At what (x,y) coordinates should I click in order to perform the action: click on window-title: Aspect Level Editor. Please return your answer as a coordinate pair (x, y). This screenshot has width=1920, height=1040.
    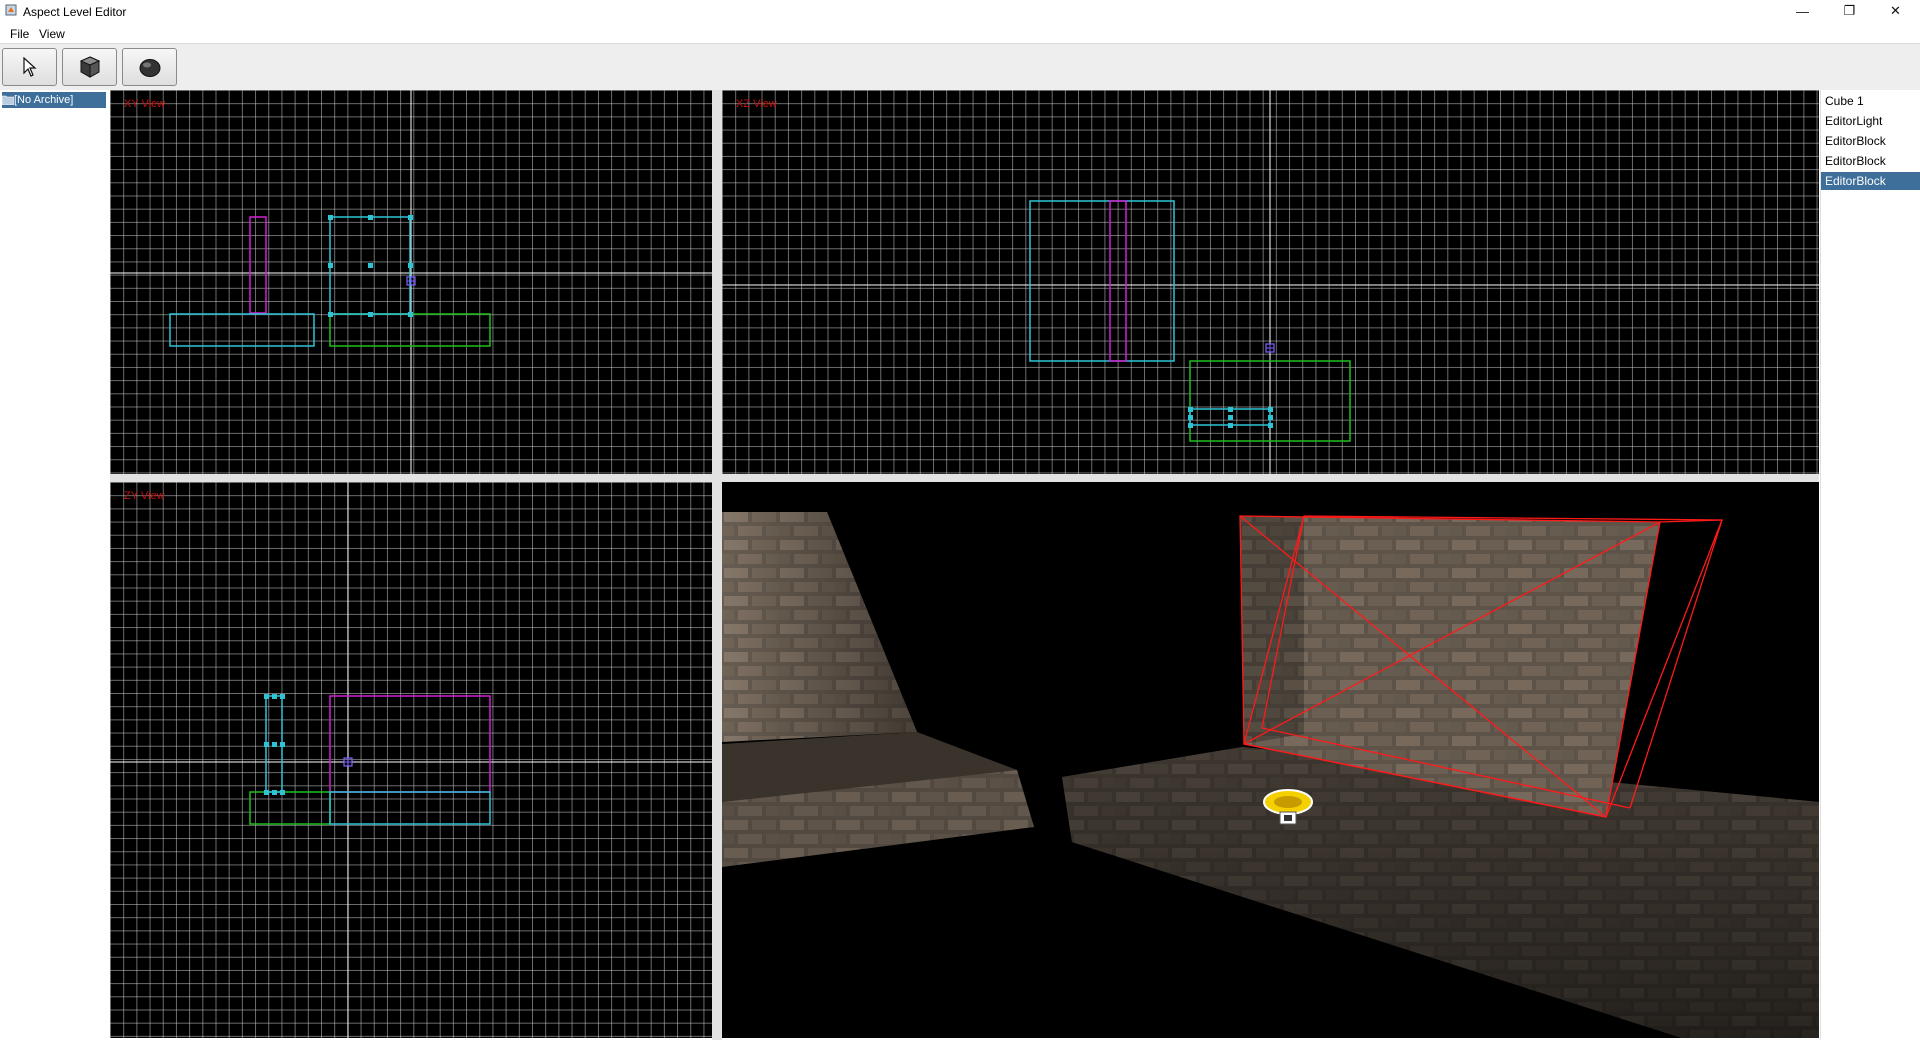
    Looking at the image, I should click on (75, 12).